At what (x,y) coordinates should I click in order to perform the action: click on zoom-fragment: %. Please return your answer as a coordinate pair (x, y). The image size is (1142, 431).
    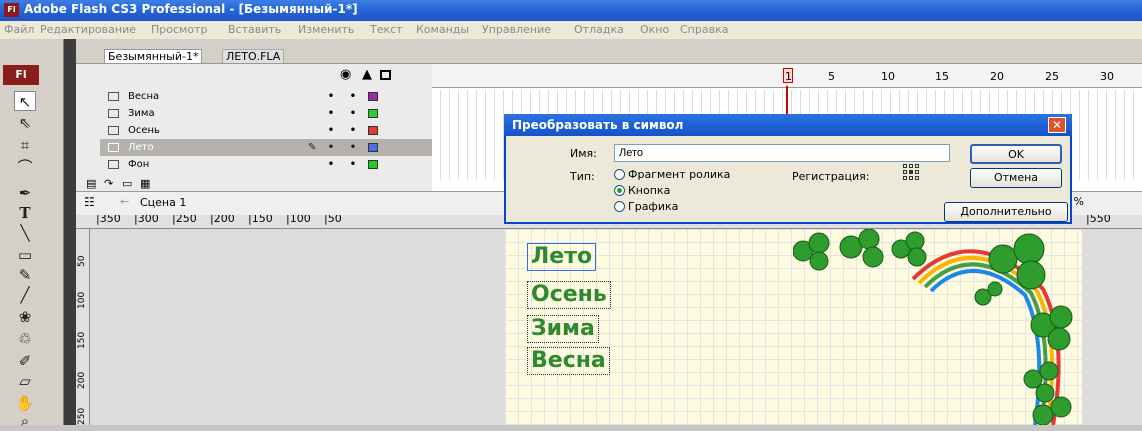
    Looking at the image, I should click on (1078, 201).